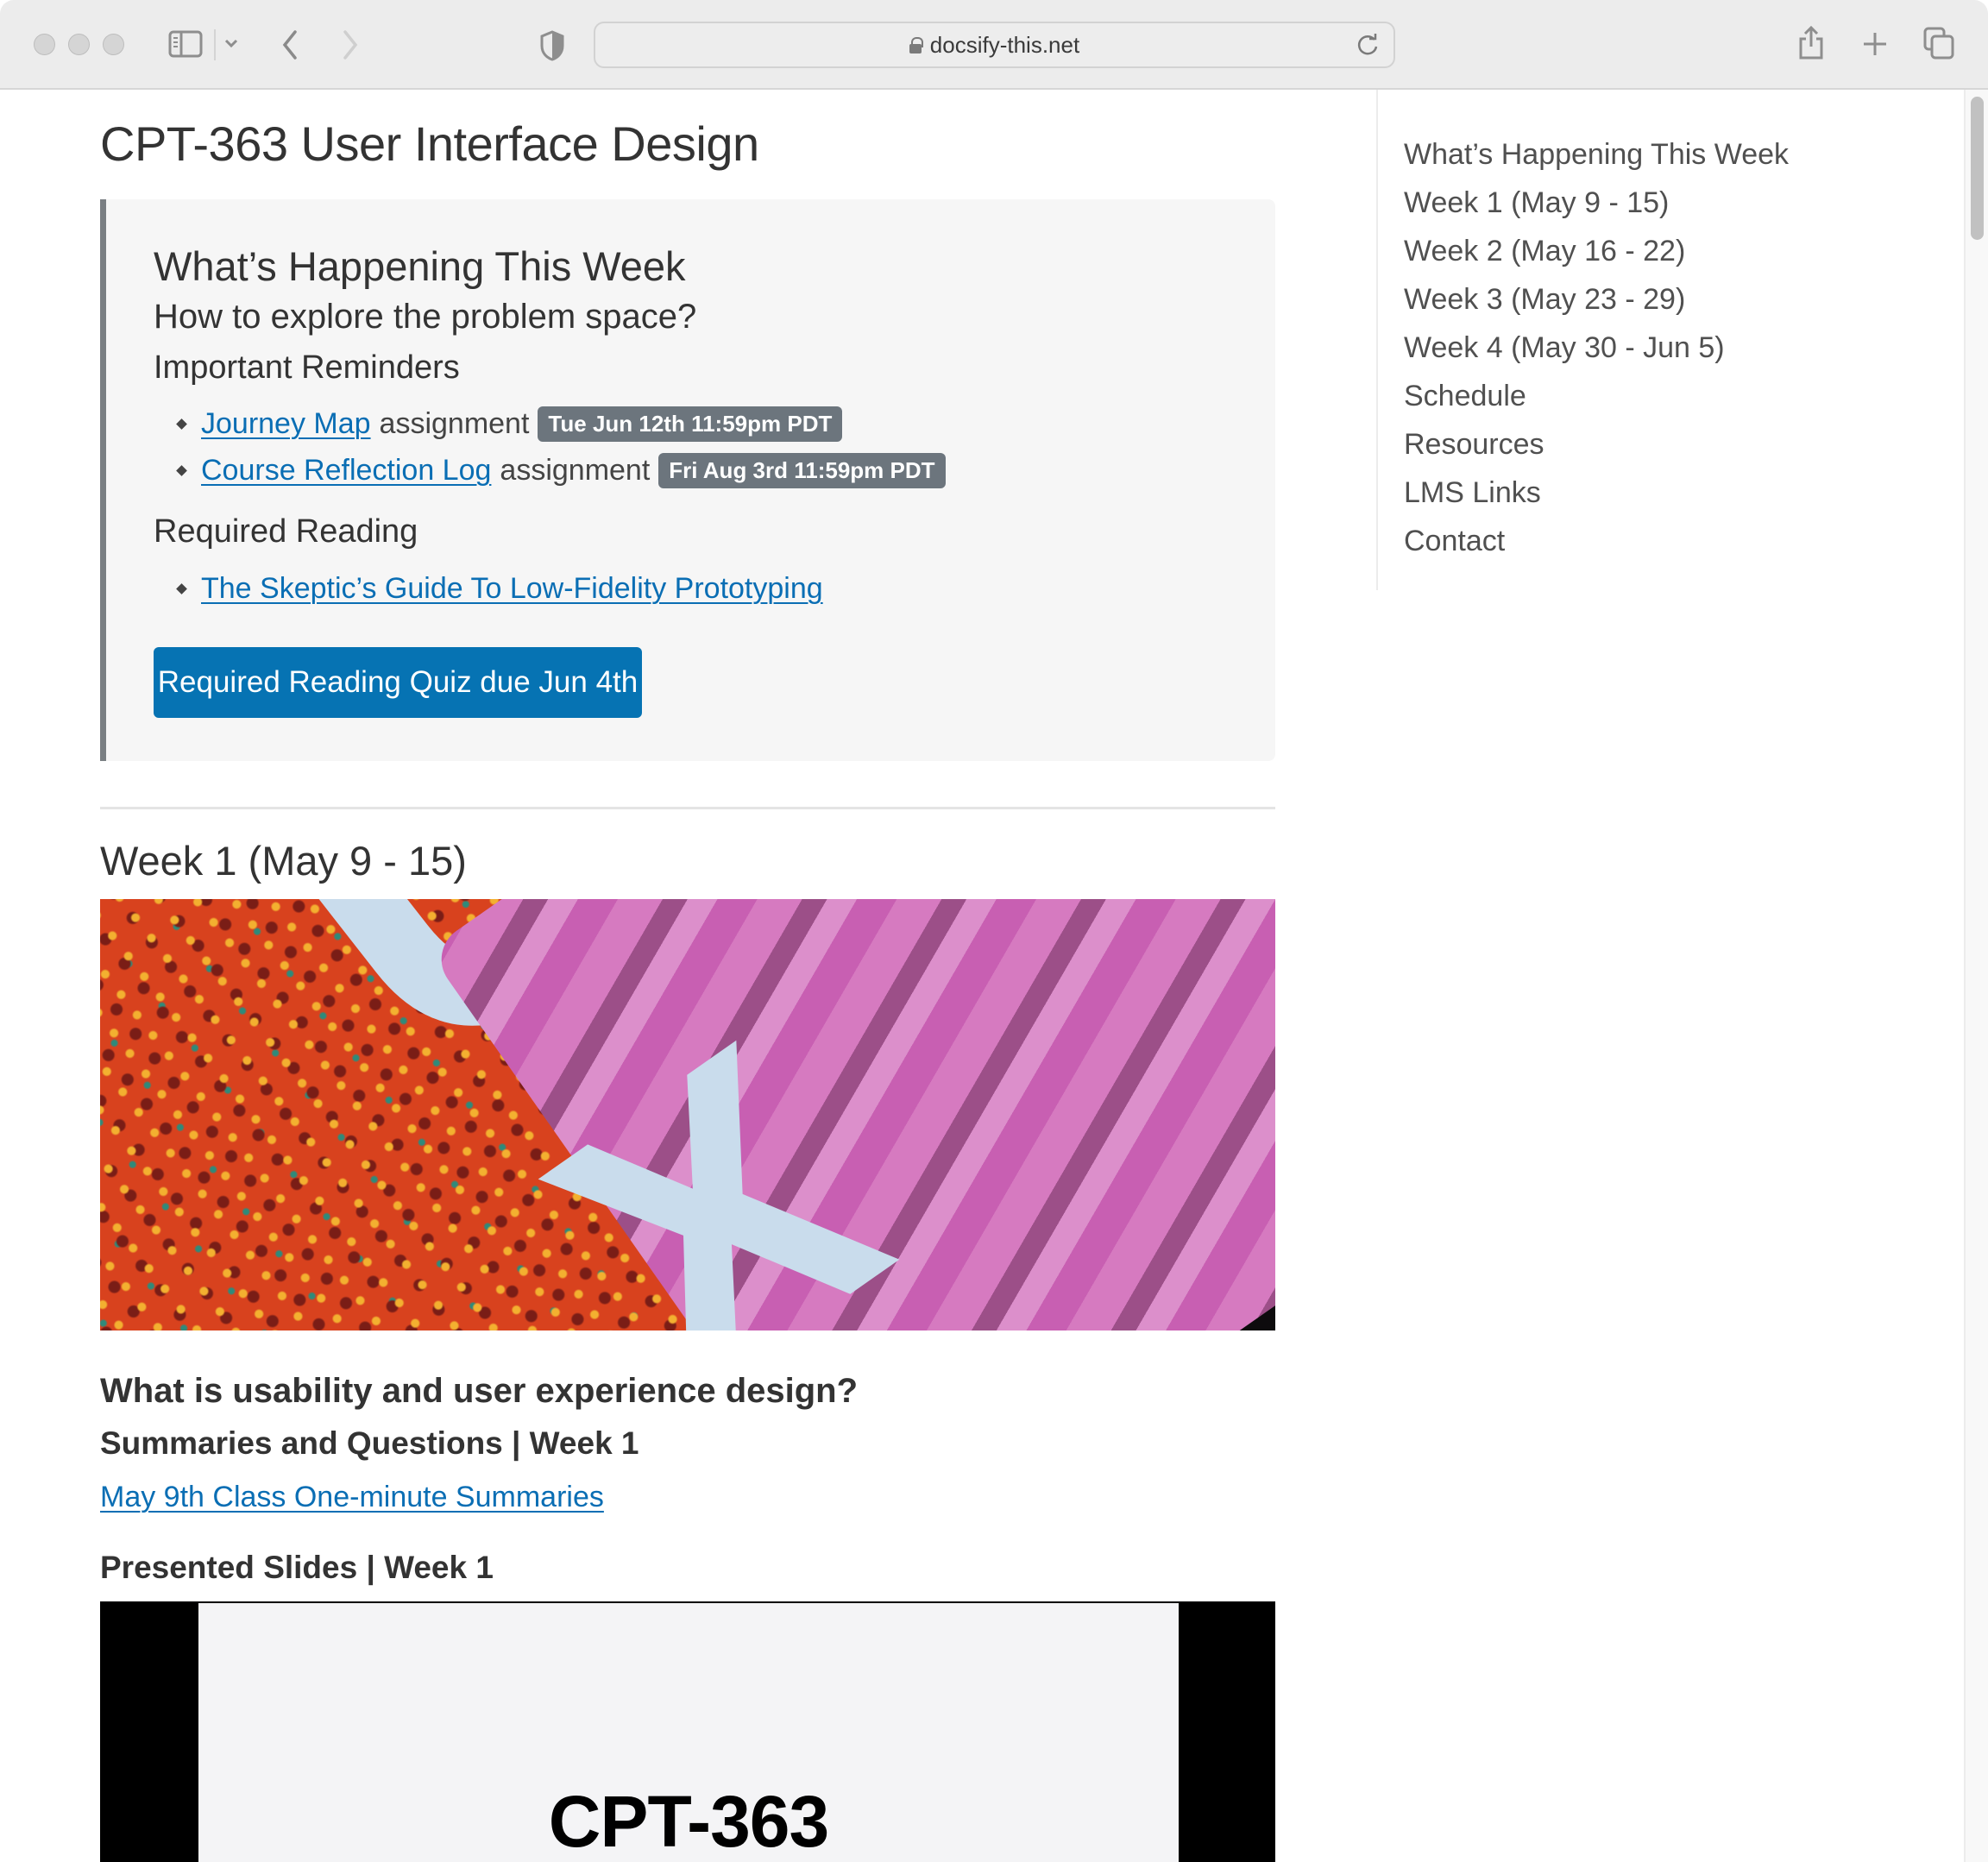 Image resolution: width=1988 pixels, height=1862 pixels. Describe the element at coordinates (231, 43) in the screenshot. I see `chevron-down-icon` at that location.